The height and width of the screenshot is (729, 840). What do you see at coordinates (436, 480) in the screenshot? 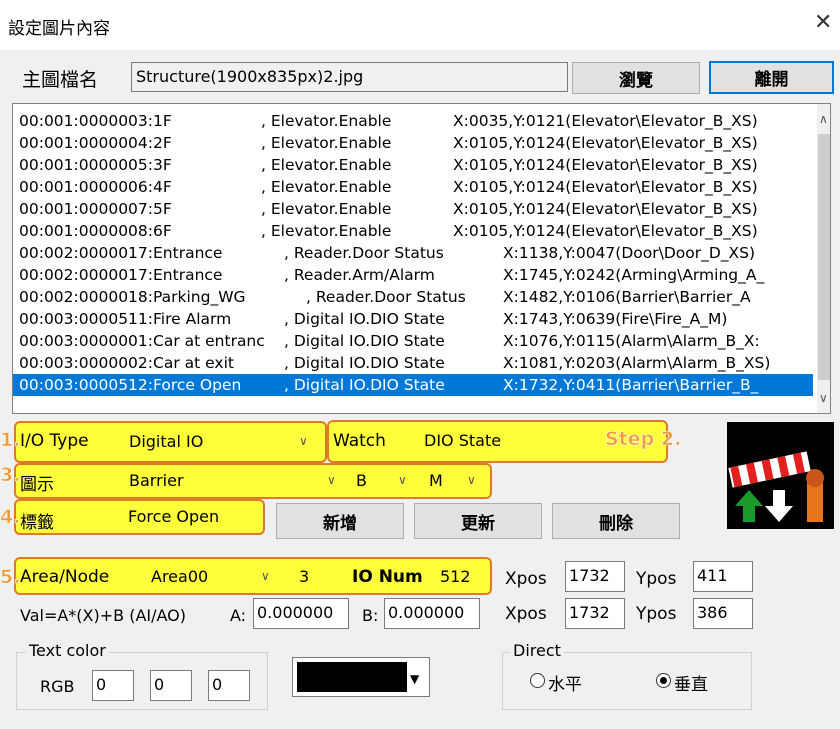
I see `icon-variant-value: M` at bounding box center [436, 480].